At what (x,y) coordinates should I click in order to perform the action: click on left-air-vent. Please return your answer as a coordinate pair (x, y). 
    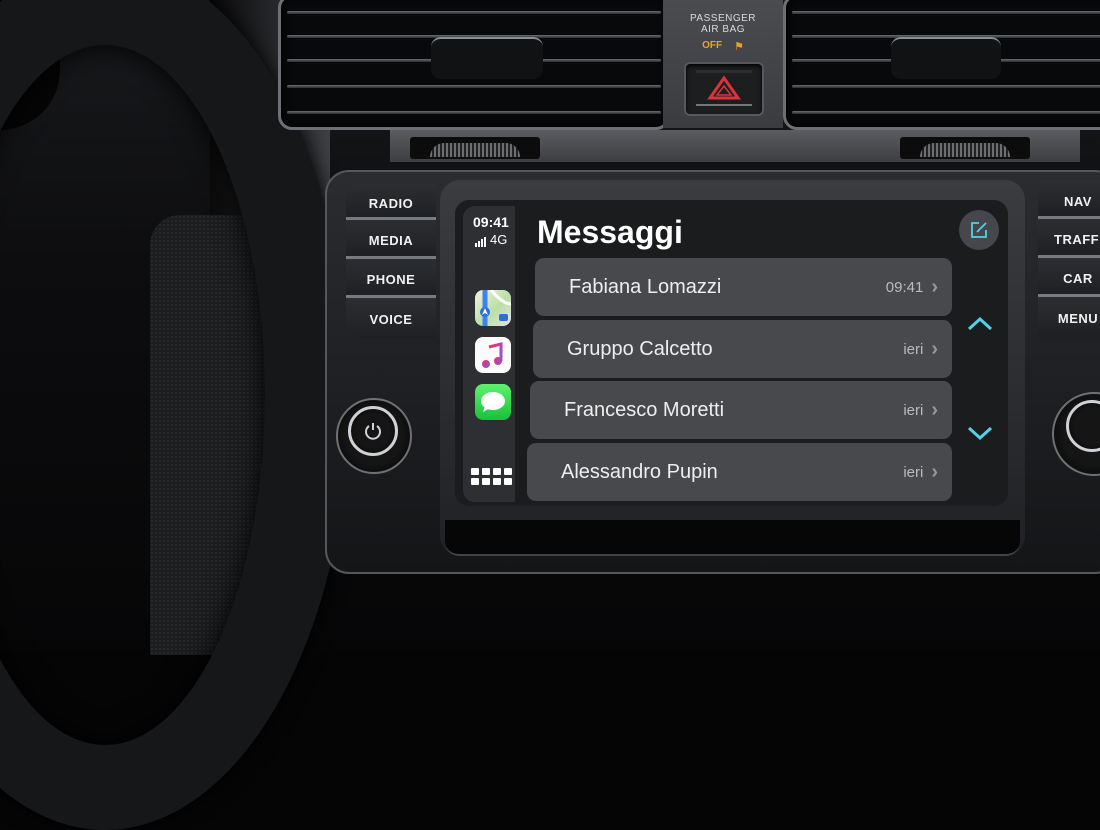
    Looking at the image, I should click on (474, 65).